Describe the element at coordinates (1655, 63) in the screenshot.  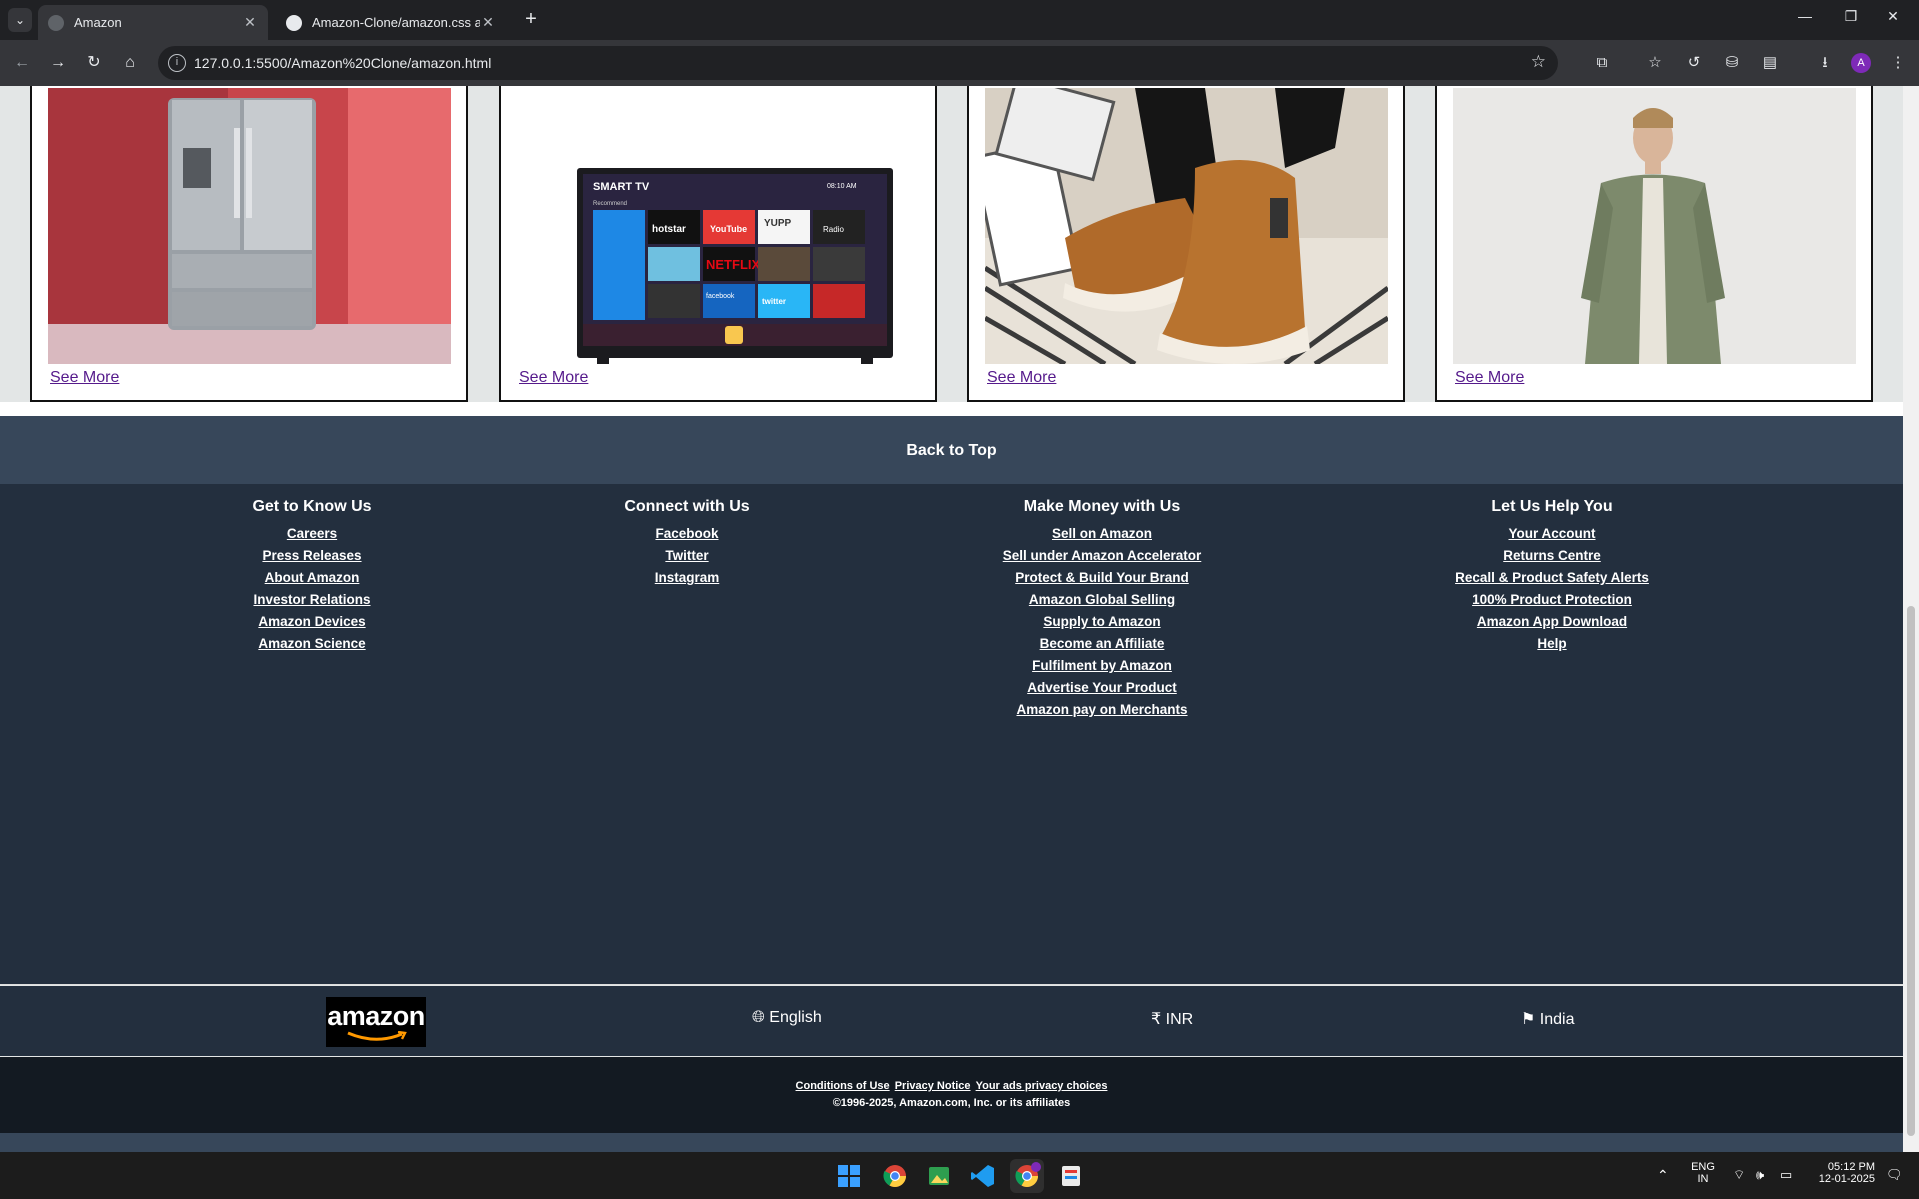
I see `bookmarks-icon: ☆` at that location.